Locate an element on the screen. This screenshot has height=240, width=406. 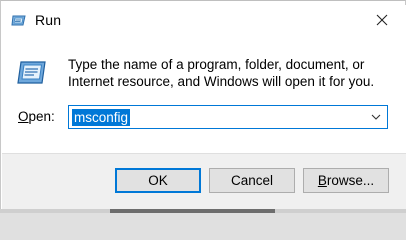
open-label-accelerator: O is located at coordinates (23, 116).